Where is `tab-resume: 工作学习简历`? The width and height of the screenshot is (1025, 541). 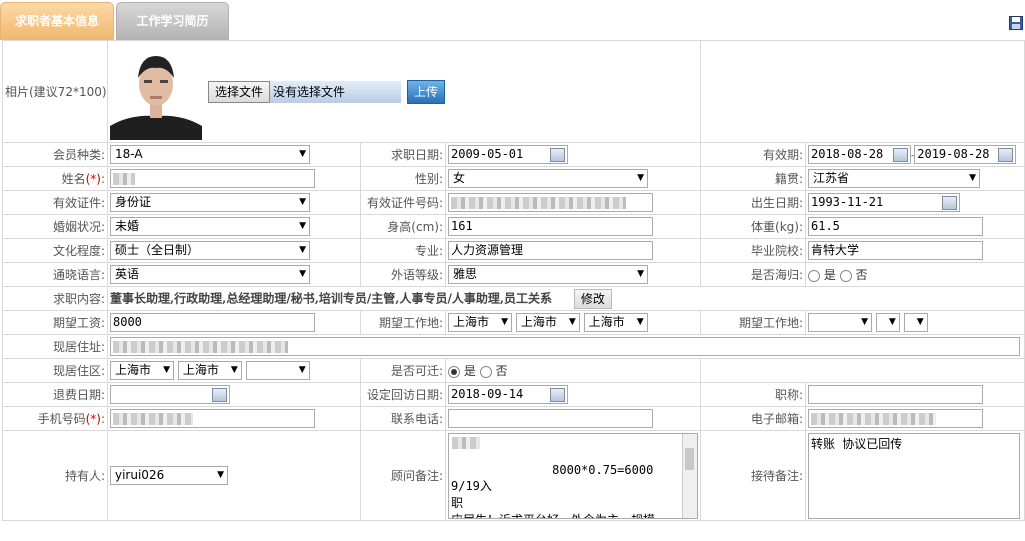 tab-resume: 工作学习简历 is located at coordinates (172, 21).